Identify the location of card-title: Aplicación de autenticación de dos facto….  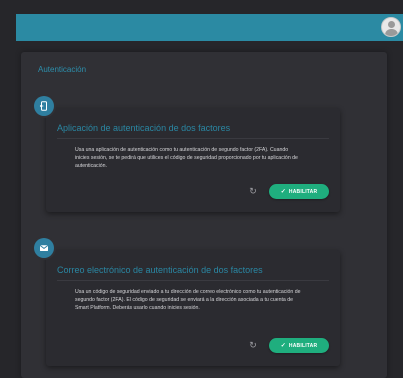
(144, 128).